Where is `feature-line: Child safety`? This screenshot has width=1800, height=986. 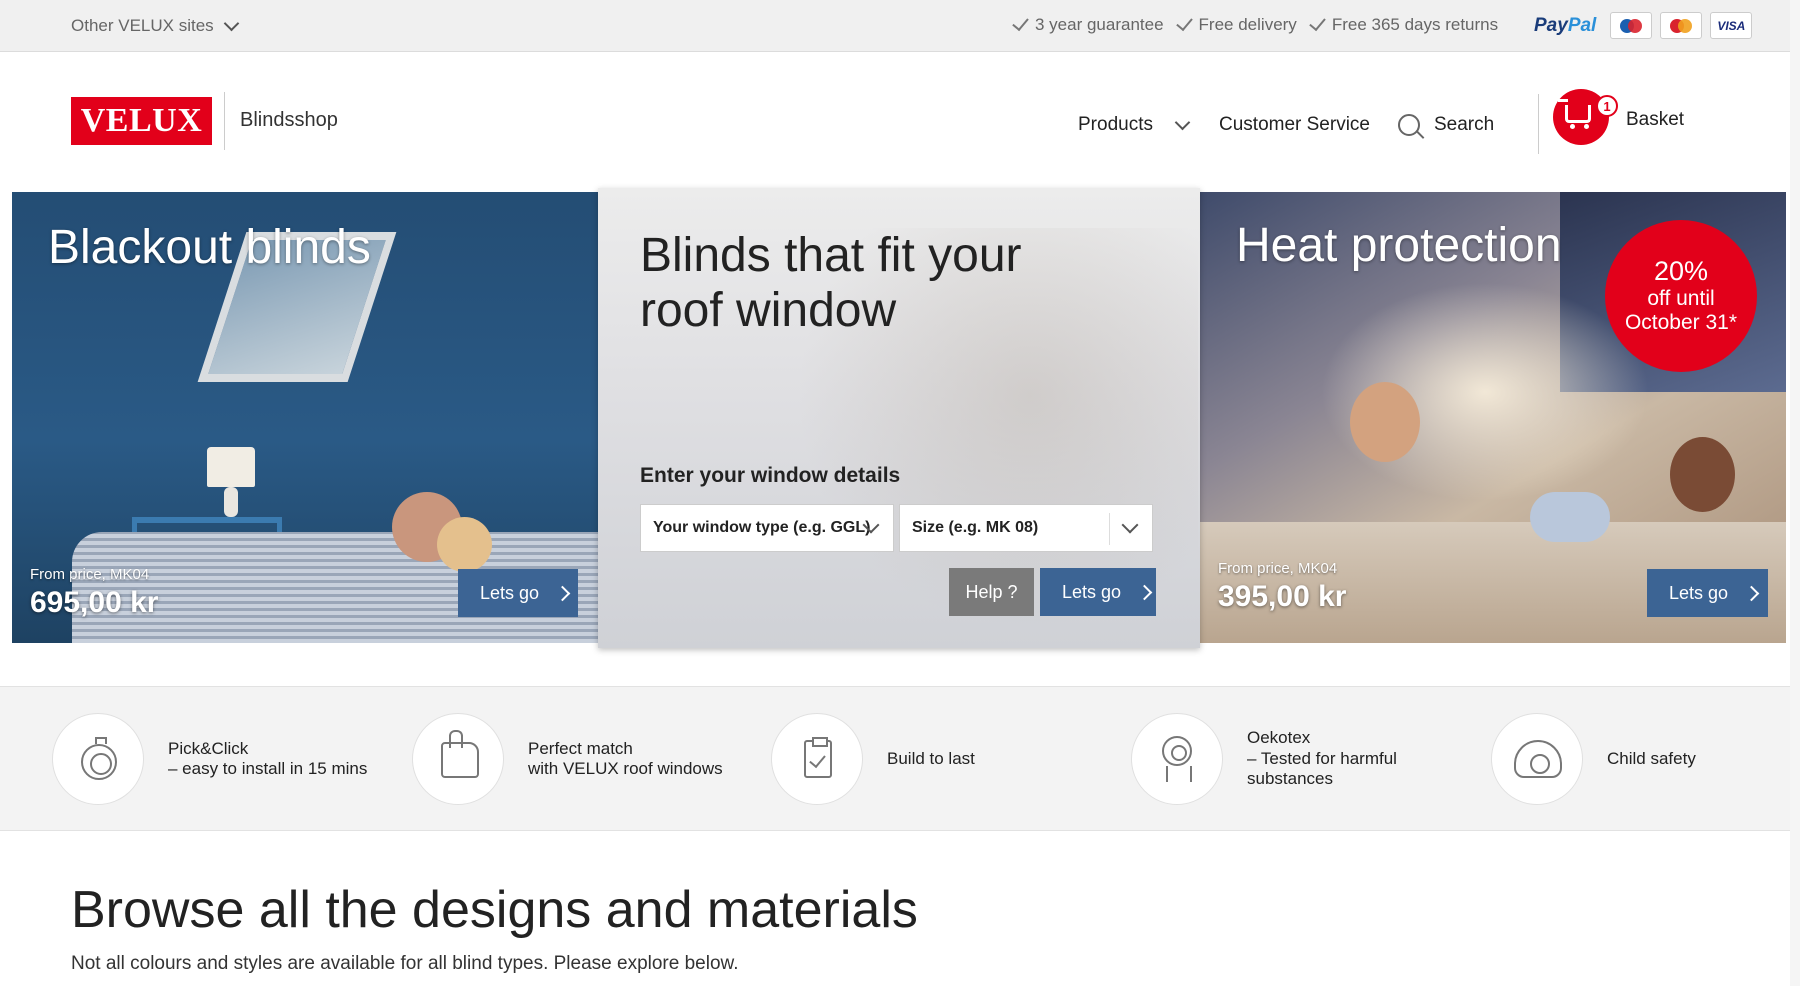
feature-line: Child safety is located at coordinates (1651, 758).